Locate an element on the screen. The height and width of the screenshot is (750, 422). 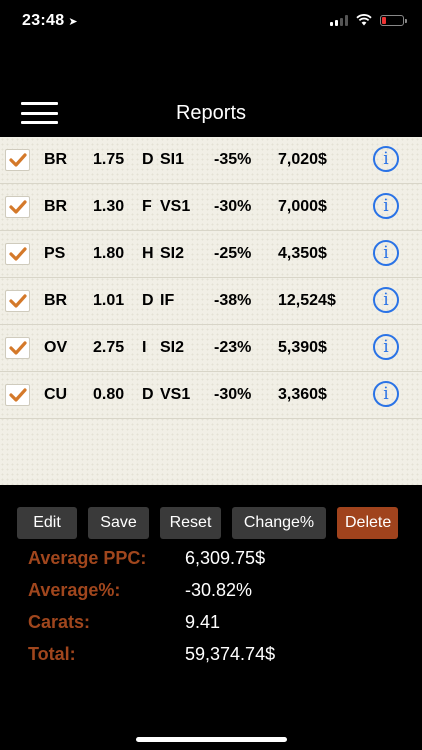
cell-price: 5,390$ is located at coordinates (302, 347).